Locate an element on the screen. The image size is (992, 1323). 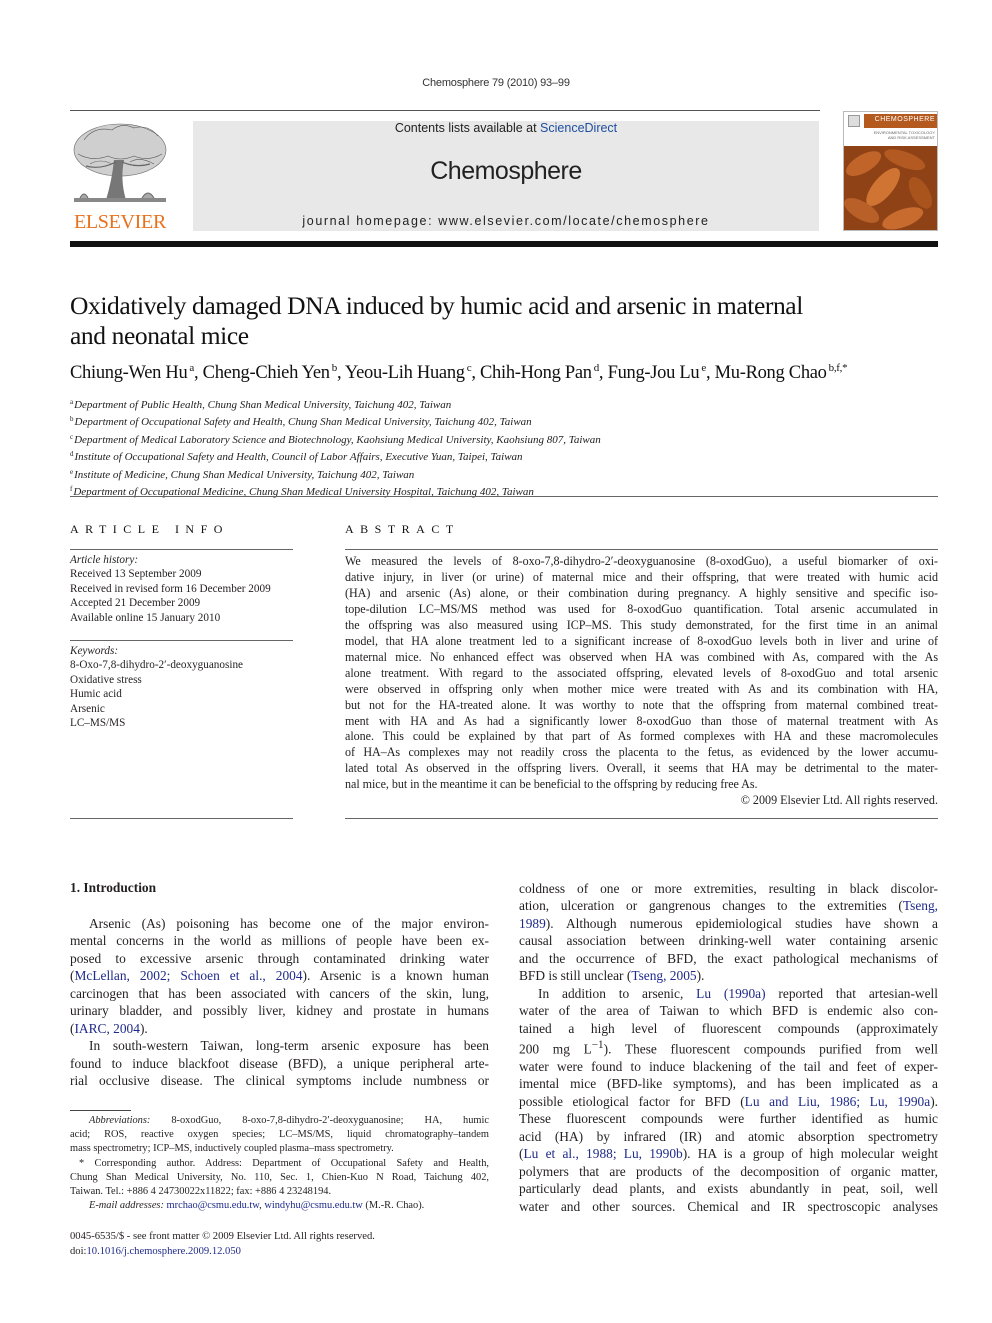
elsevier-logo: ELSEVIER is located at coordinates (120, 176).